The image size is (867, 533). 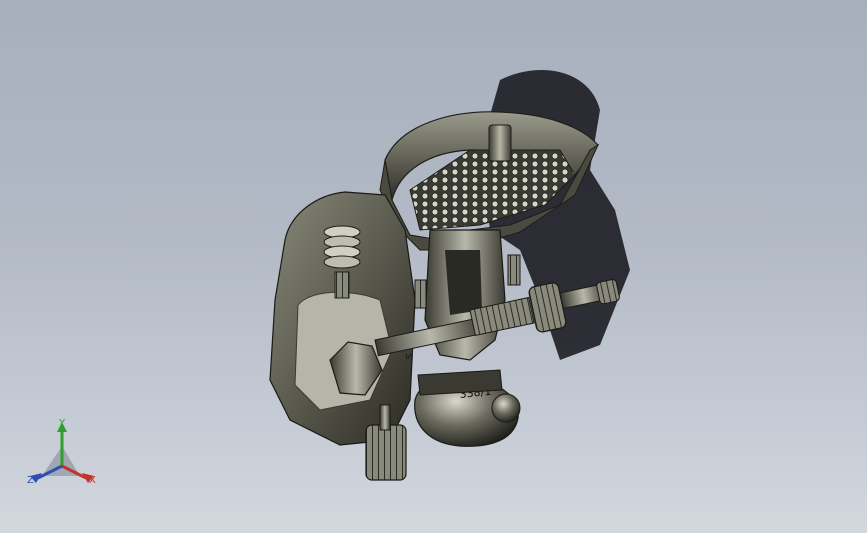 I want to click on top-left-screw, so click(x=420, y=294).